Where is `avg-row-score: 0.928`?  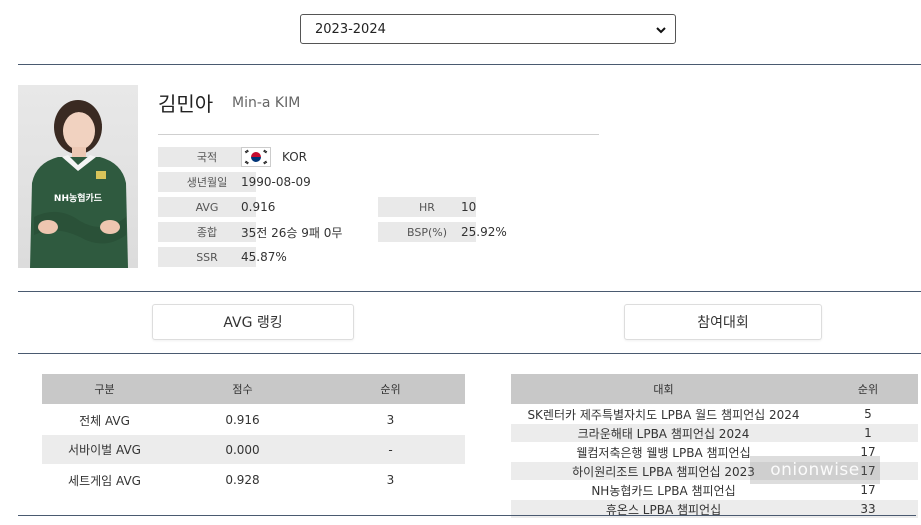
avg-row-score: 0.928 is located at coordinates (242, 480).